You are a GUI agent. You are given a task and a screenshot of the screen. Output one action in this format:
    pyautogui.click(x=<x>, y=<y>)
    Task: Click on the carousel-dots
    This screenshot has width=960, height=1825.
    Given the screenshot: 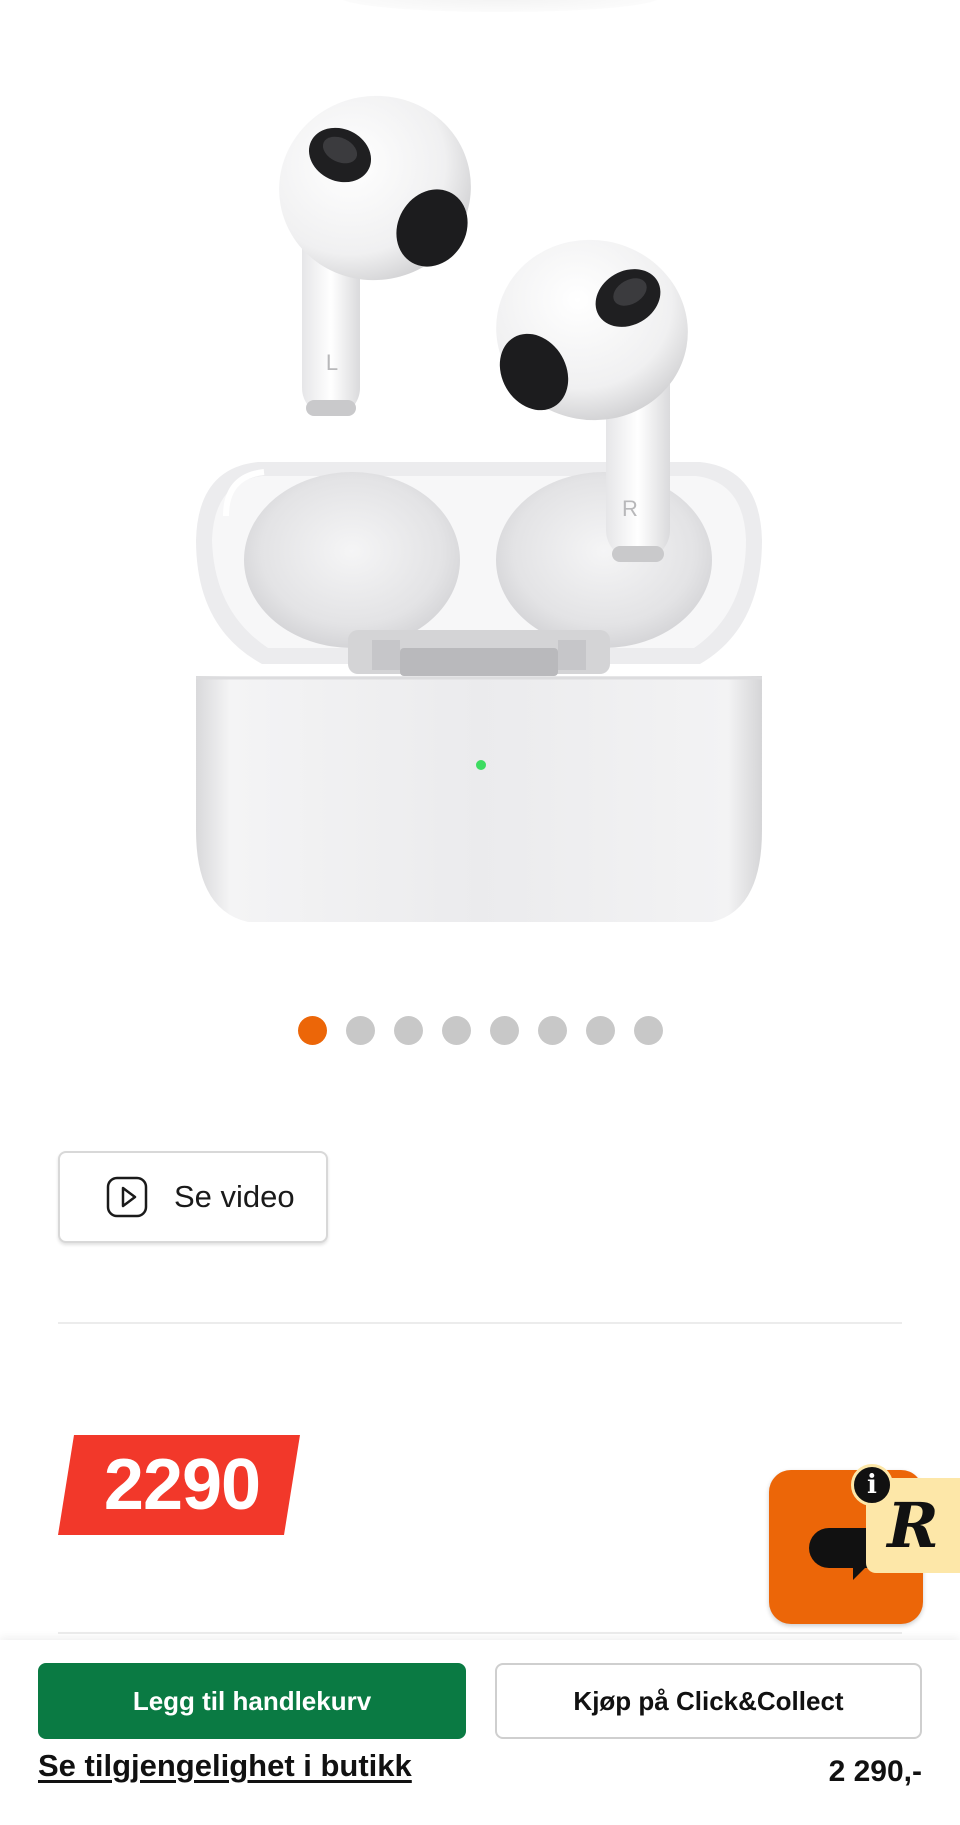 What is the action you would take?
    pyautogui.click(x=480, y=1031)
    